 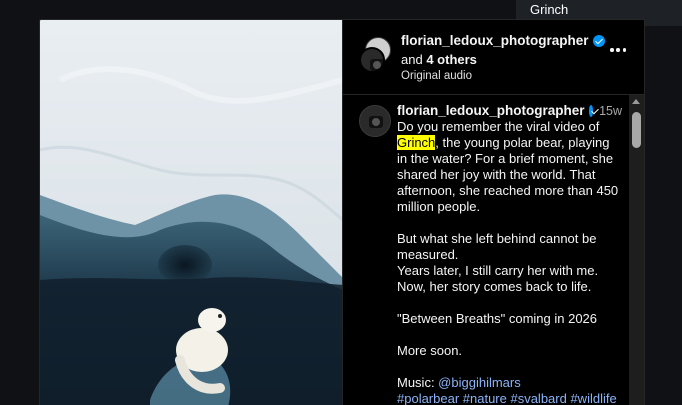 What do you see at coordinates (479, 382) in the screenshot?
I see `music-artist-link: @biggihilmars` at bounding box center [479, 382].